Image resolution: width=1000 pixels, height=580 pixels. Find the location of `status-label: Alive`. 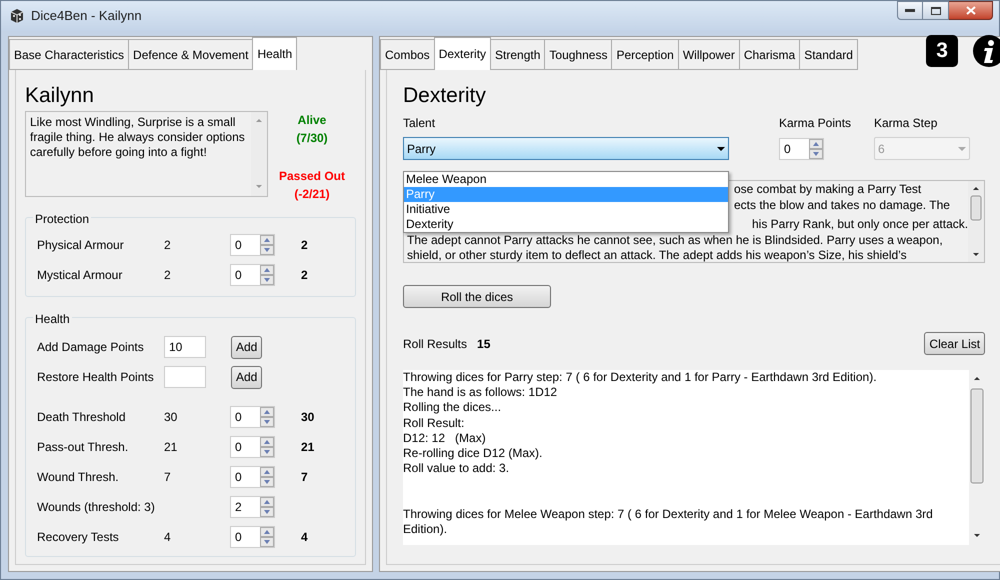

status-label: Alive is located at coordinates (312, 120).